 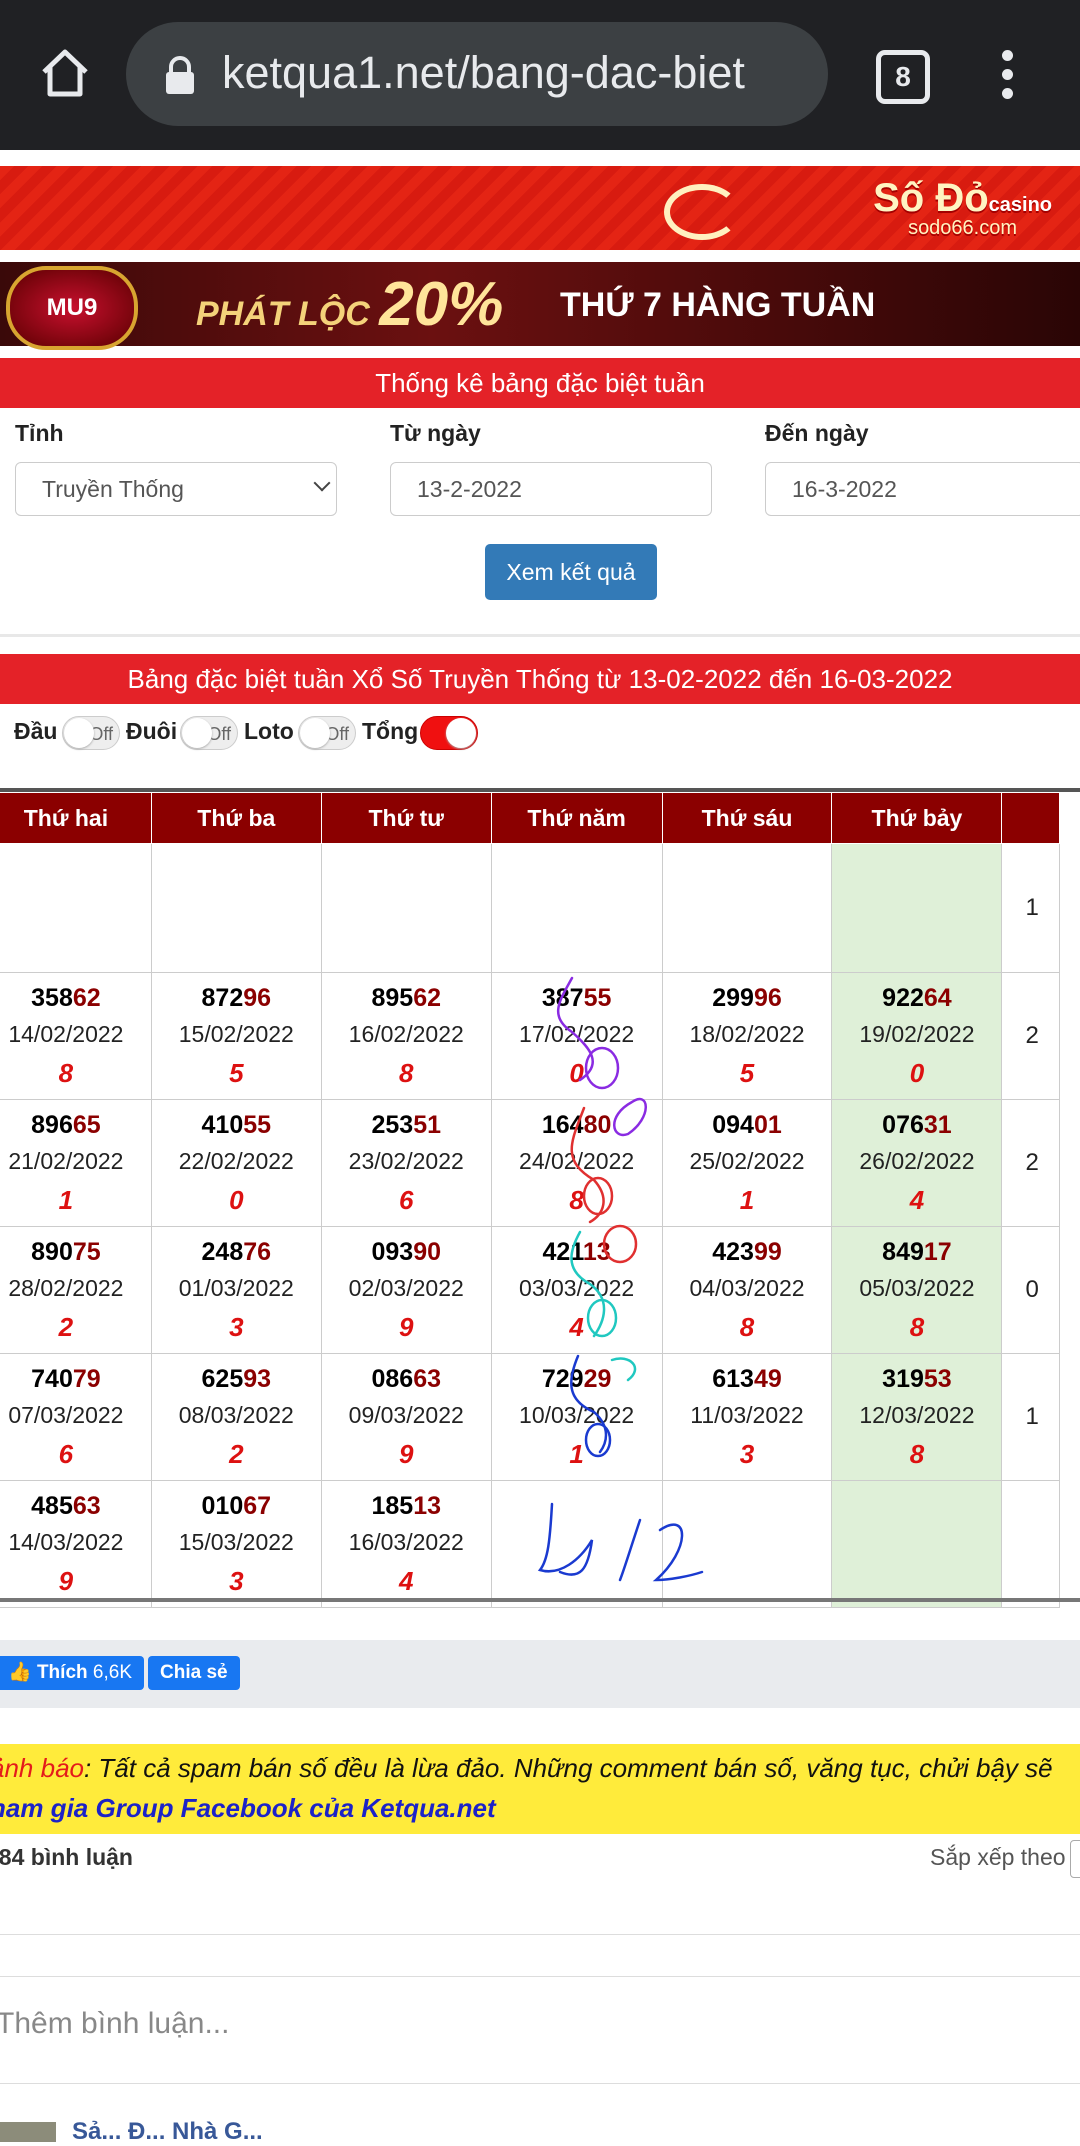 I want to click on facebook-group-link: ham gia Group Facebook của Ketqua.net, so click(x=248, y=1808).